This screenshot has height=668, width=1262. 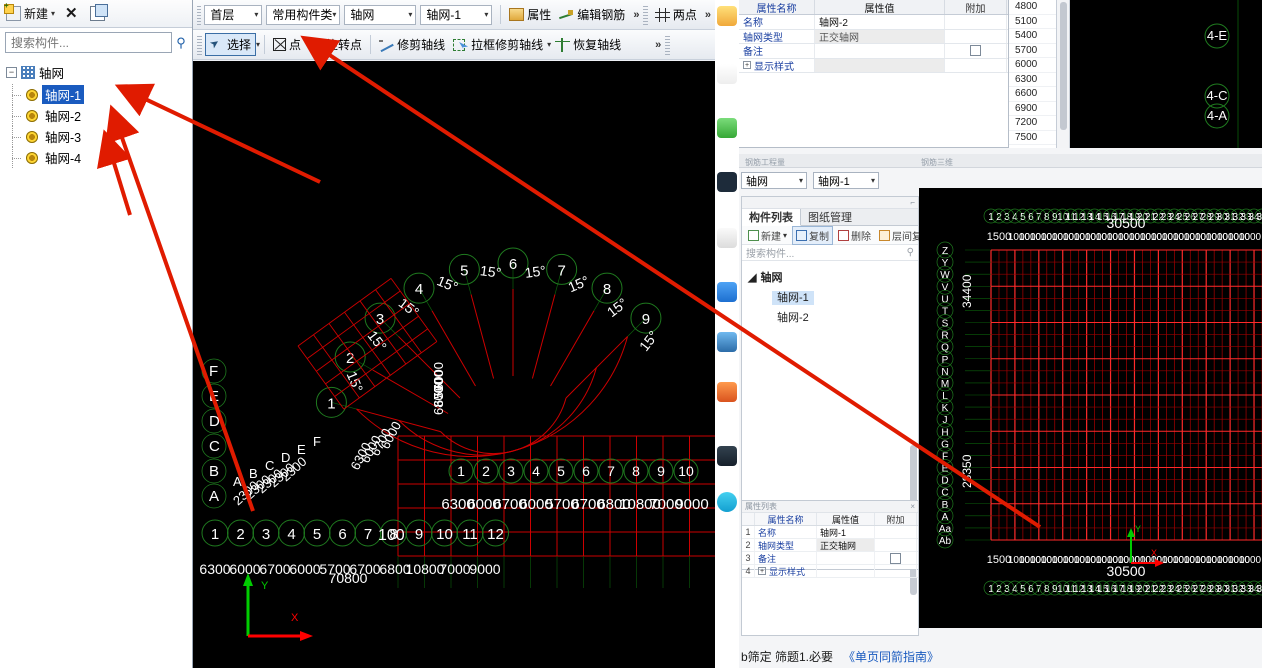 I want to click on taskbar-icon-star, so click(x=727, y=16).